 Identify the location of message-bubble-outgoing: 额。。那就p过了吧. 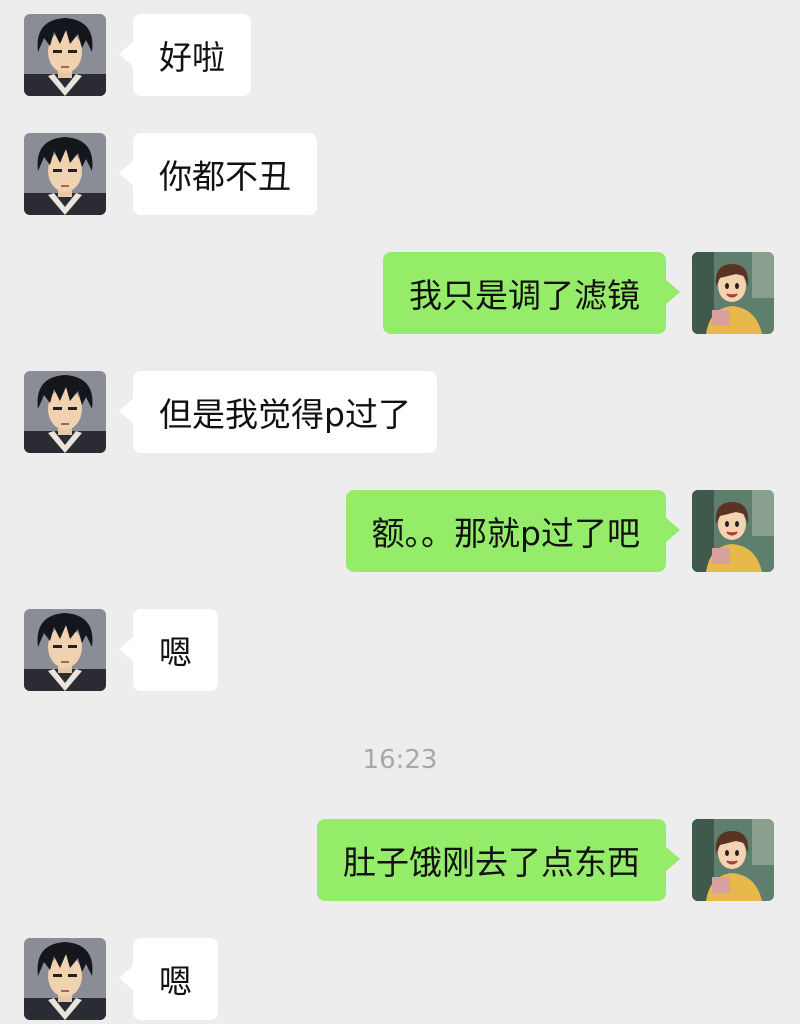
(513, 531).